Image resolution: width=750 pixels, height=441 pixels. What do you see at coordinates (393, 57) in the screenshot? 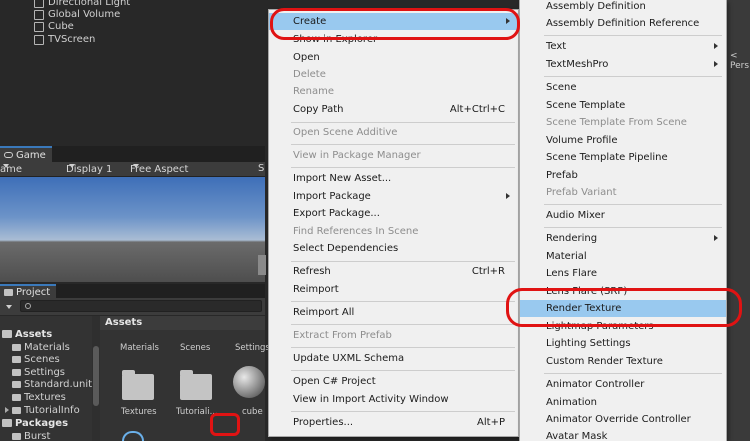
I see `menu-item-open: Open` at bounding box center [393, 57].